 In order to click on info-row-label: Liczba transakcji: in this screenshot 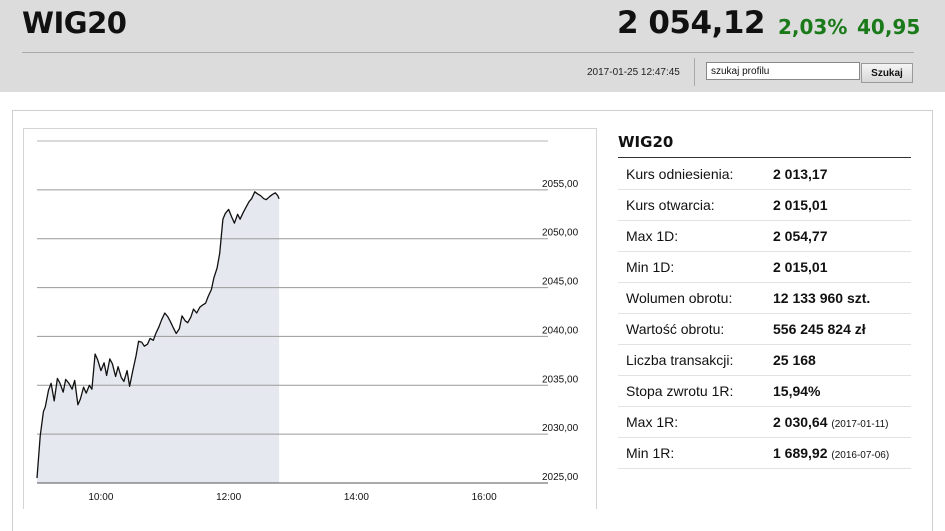, I will do `click(680, 360)`.